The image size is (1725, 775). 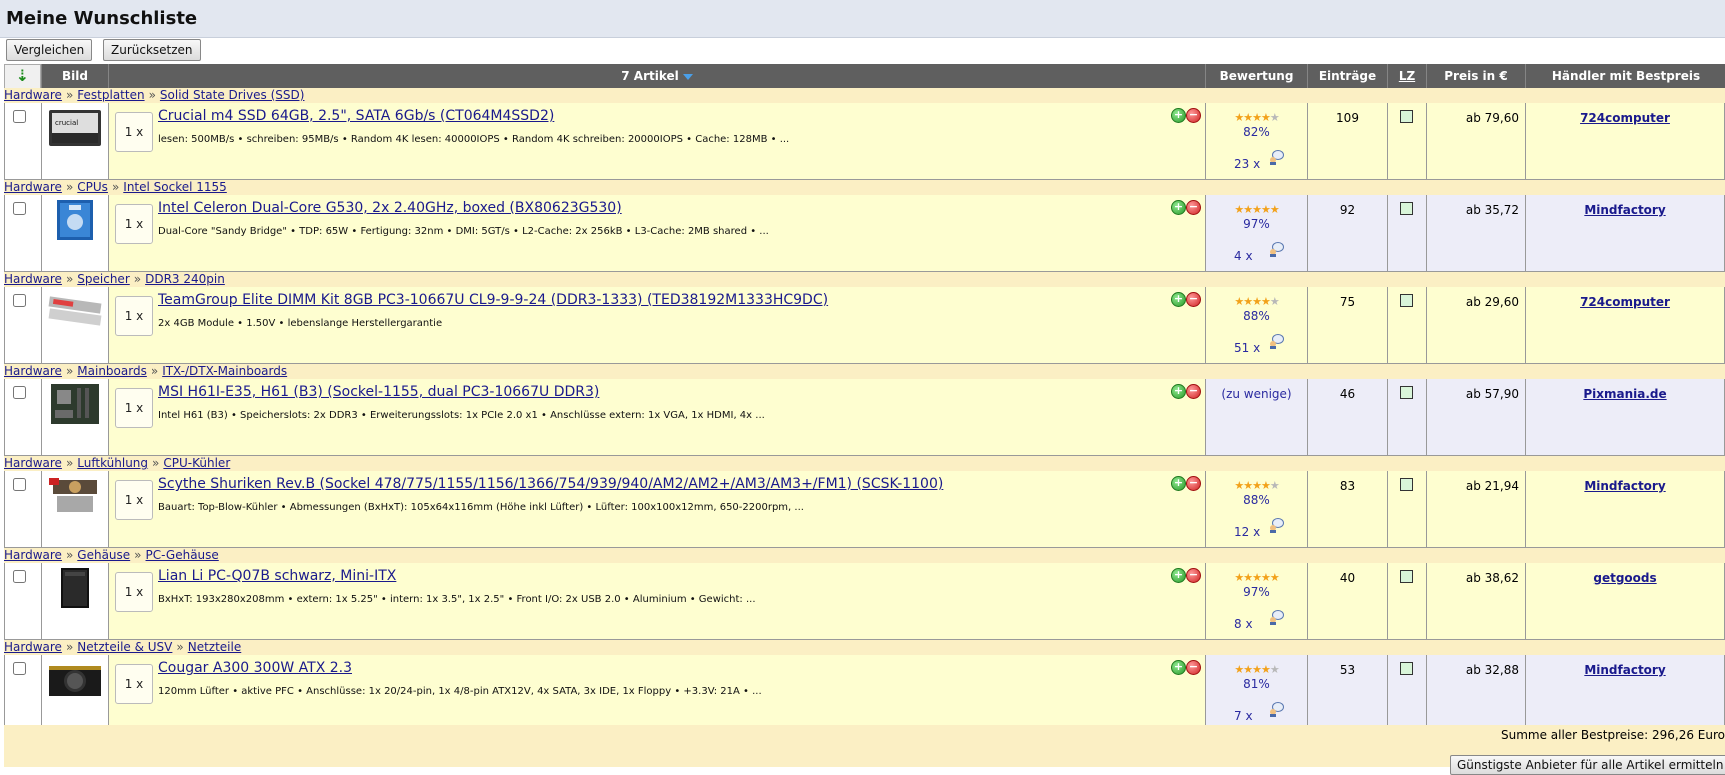 What do you see at coordinates (1243, 716) in the screenshot?
I see `review-count: 7 x` at bounding box center [1243, 716].